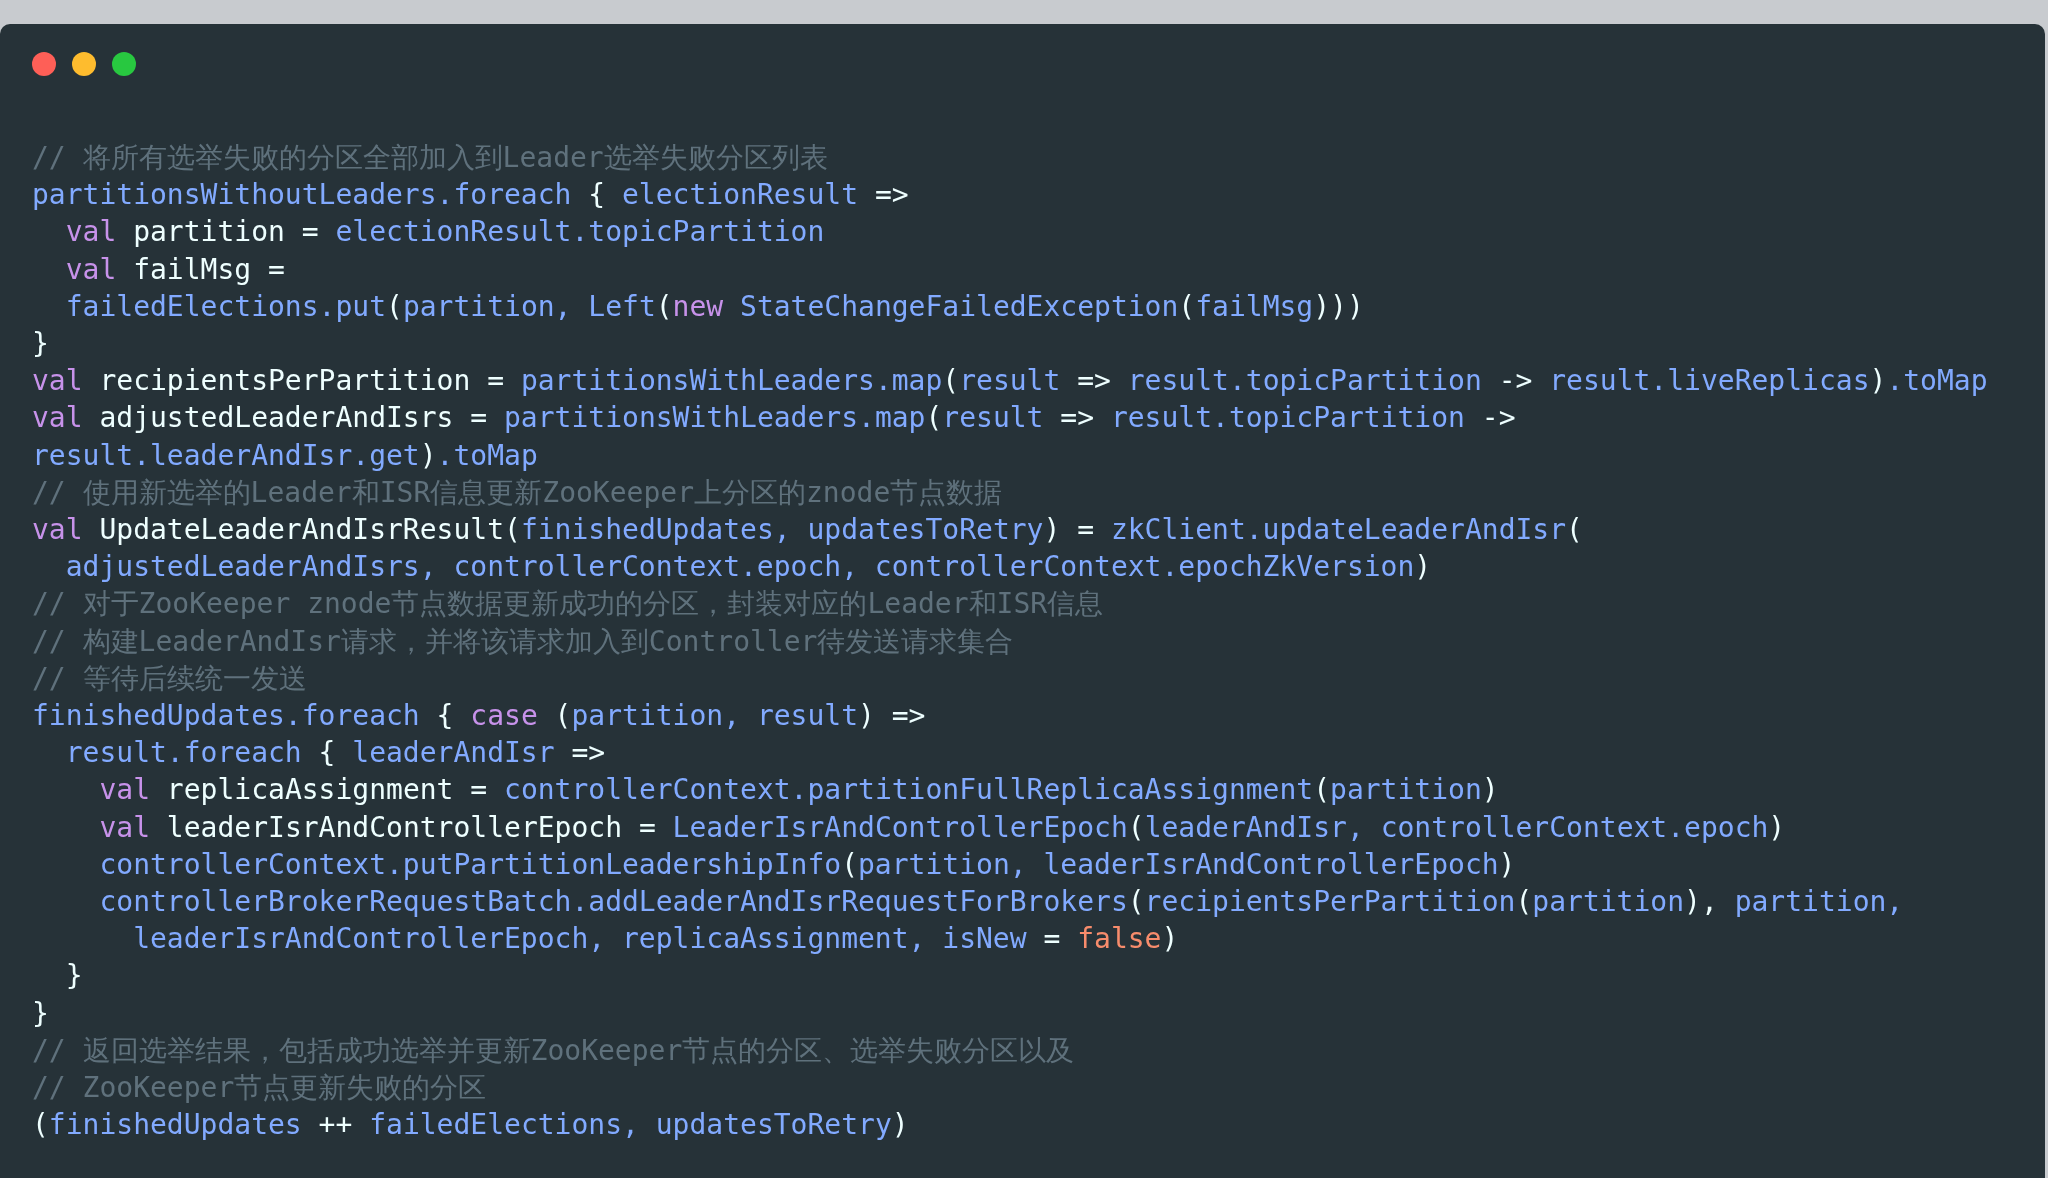 The height and width of the screenshot is (1178, 2048). Describe the element at coordinates (807, 530) in the screenshot. I see `code-line: val UpdateLeaderAndIsrResult(finishedUpdates, updatesToRetry) = zkClient.updateLeaderAndIsr(` at that location.